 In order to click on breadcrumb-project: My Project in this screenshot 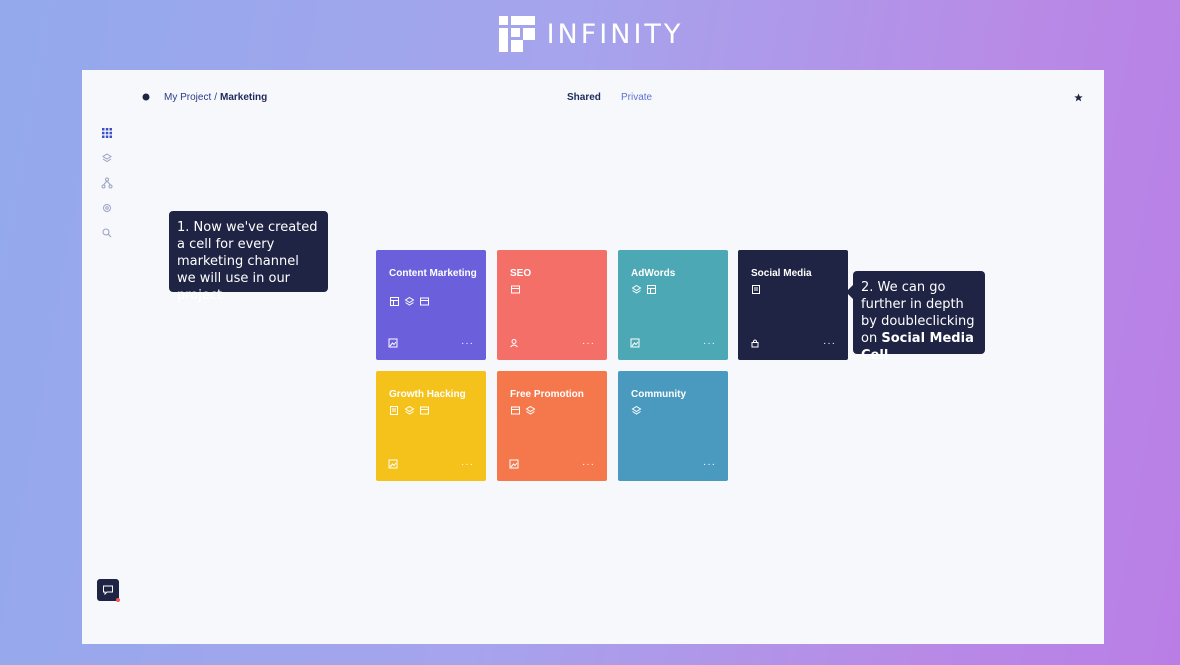, I will do `click(187, 97)`.